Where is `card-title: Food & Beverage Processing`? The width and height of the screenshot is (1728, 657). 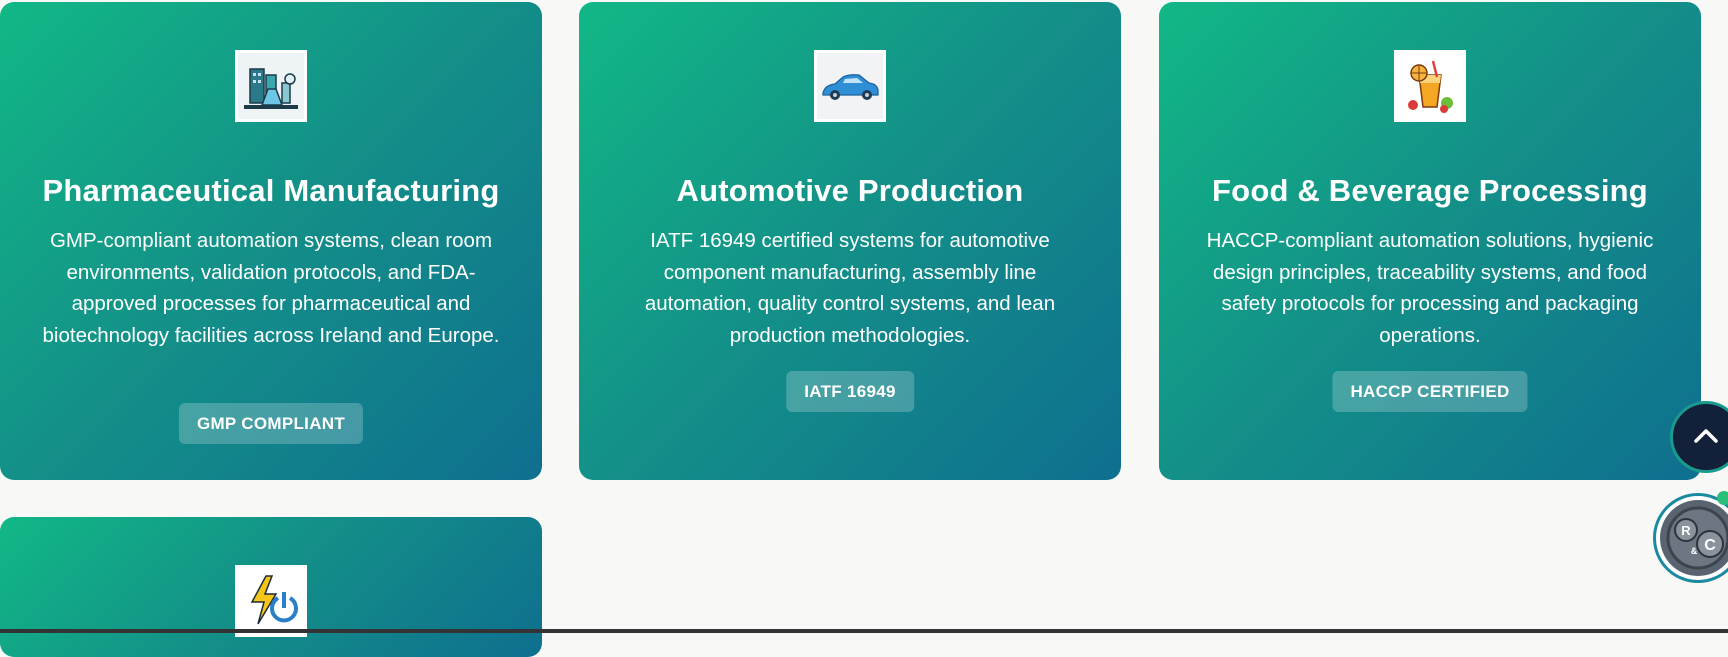 card-title: Food & Beverage Processing is located at coordinates (1430, 190).